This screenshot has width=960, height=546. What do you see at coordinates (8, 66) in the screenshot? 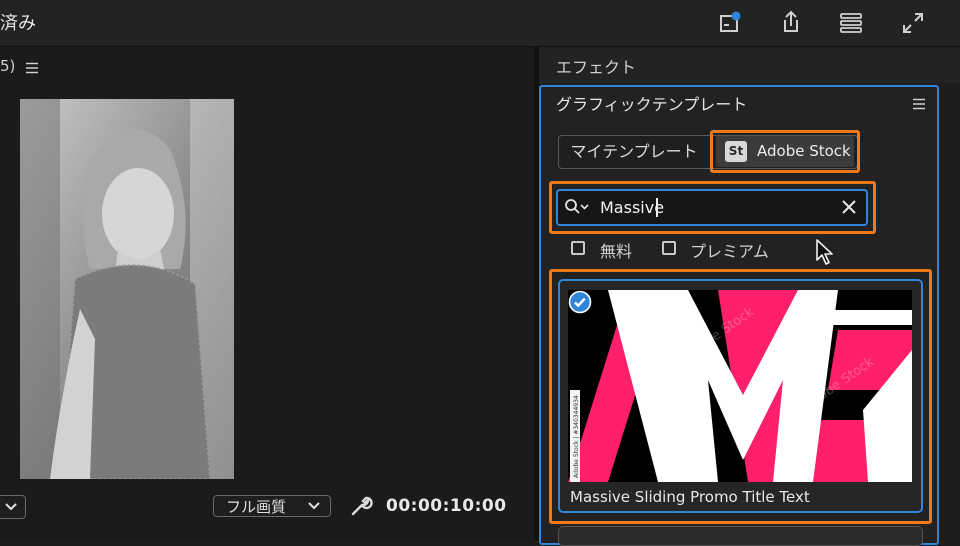
I see `monitor-header-text: 5)` at bounding box center [8, 66].